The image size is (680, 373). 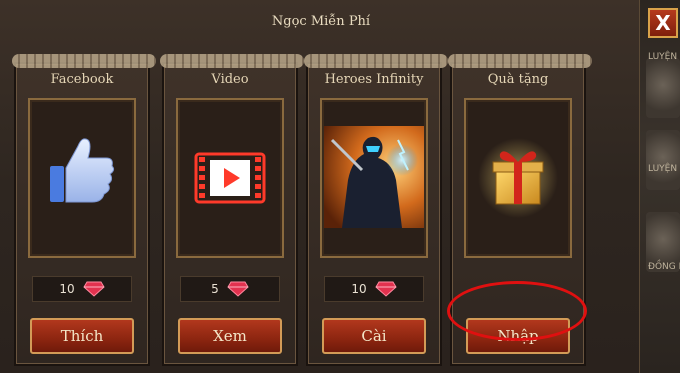 I want to click on enter-code-button: Nhập, so click(x=518, y=336).